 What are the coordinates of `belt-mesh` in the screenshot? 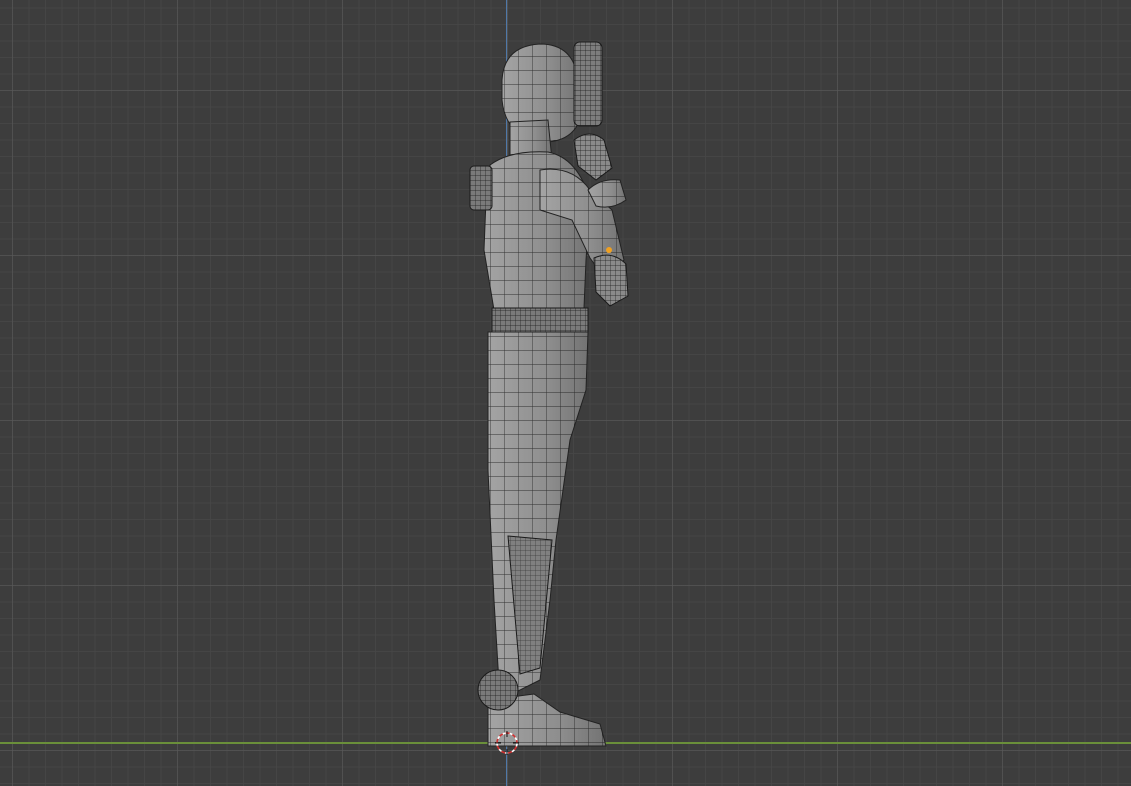 It's located at (540, 320).